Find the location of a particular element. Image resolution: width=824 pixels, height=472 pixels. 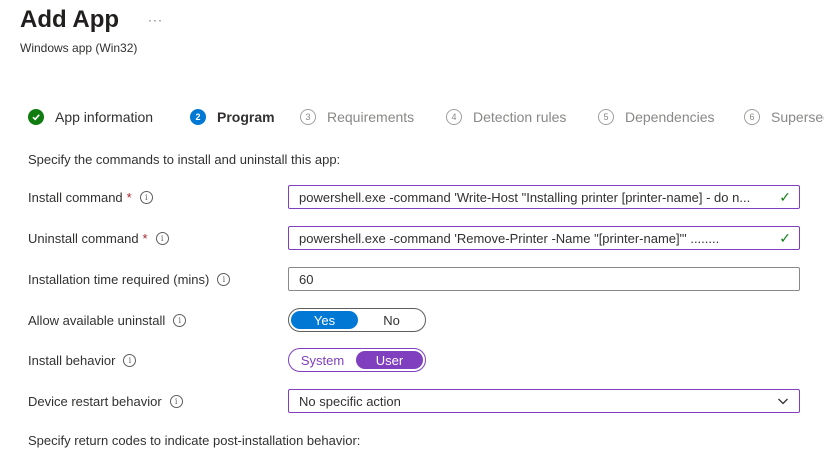

step-number-icon: 4 is located at coordinates (454, 117).